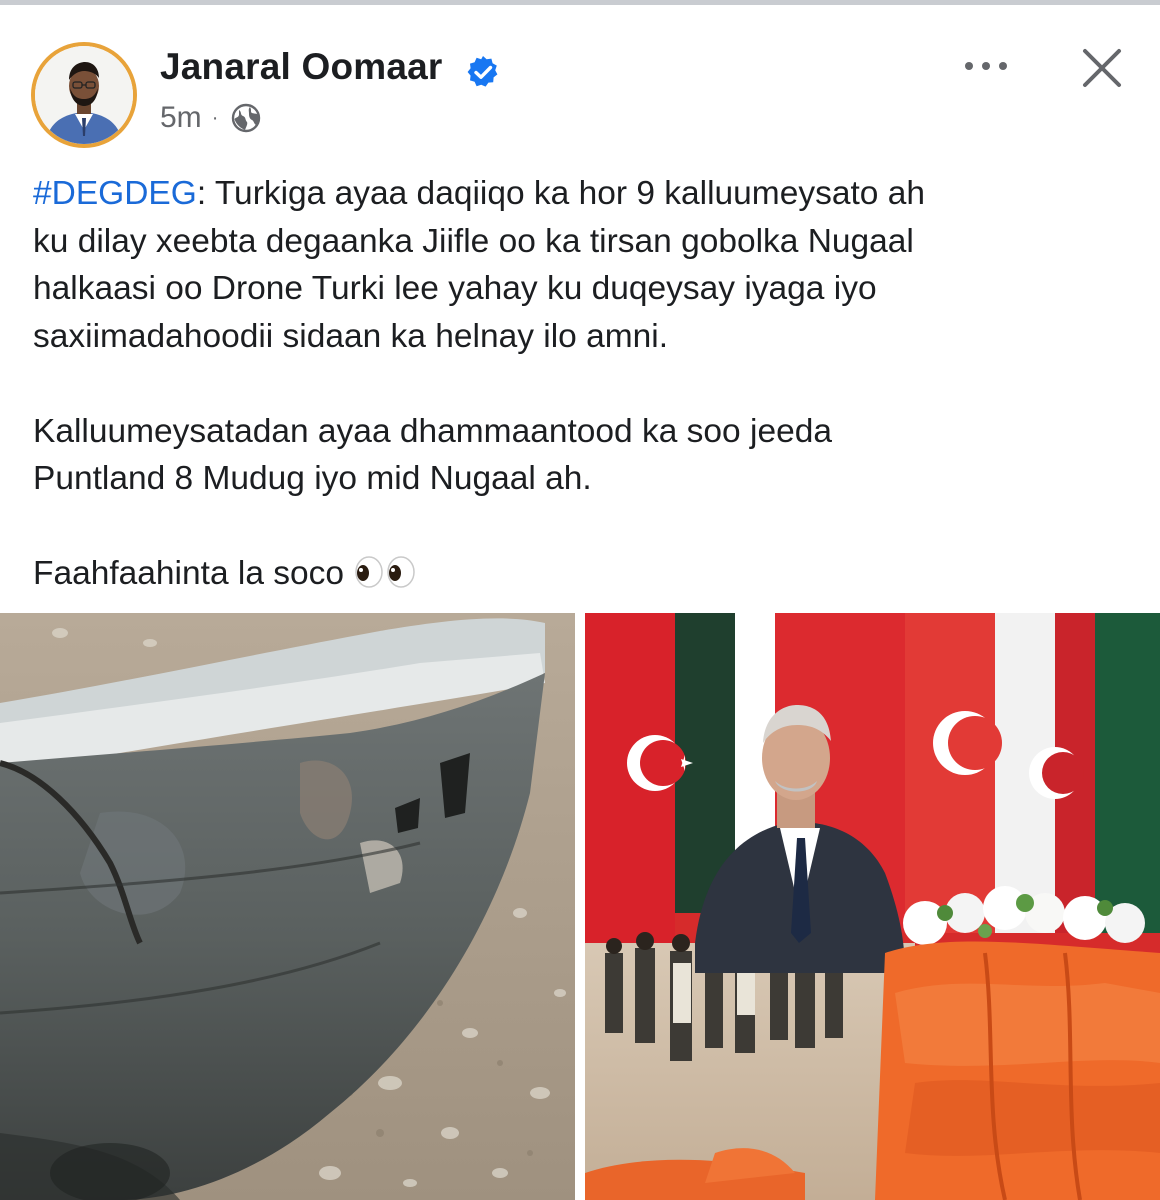 The width and height of the screenshot is (1160, 1200). Describe the element at coordinates (482, 71) in the screenshot. I see `verified-badge-icon` at that location.